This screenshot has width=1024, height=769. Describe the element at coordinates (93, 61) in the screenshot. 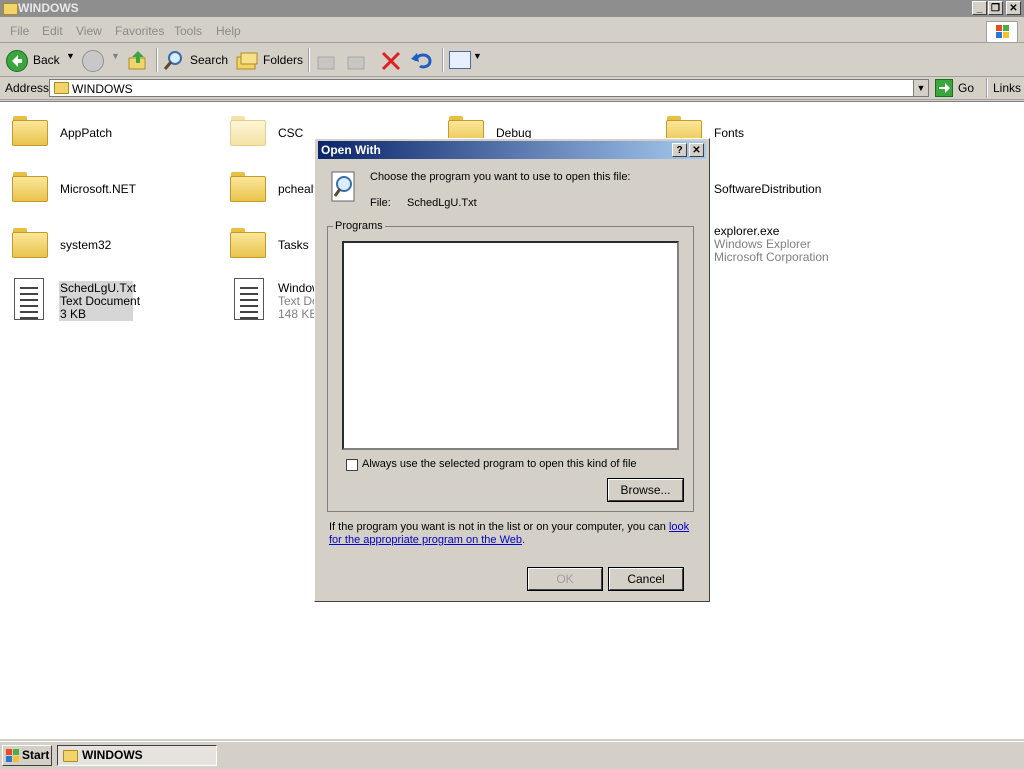

I see `forward-arrow-icon` at that location.